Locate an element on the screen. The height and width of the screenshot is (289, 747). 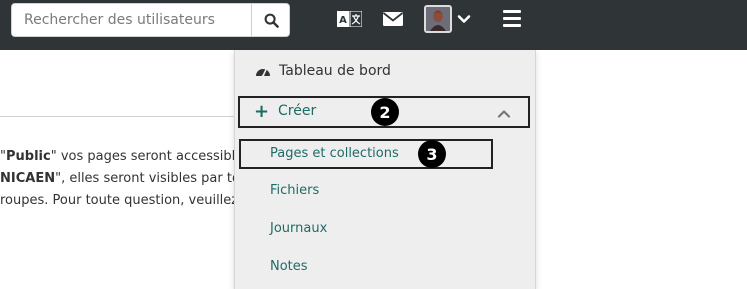
menu-item-files: Fichiers is located at coordinates (294, 190).